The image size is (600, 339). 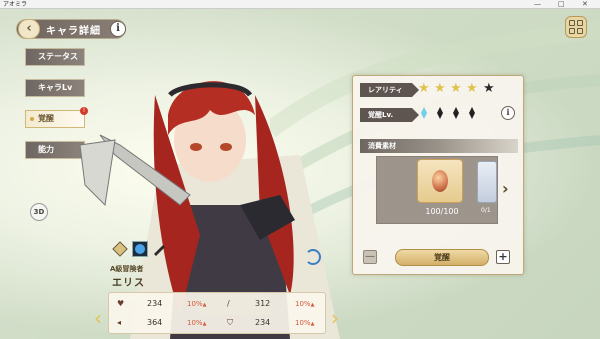 What do you see at coordinates (486, 210) in the screenshot?
I see `material-count-2: 0/1` at bounding box center [486, 210].